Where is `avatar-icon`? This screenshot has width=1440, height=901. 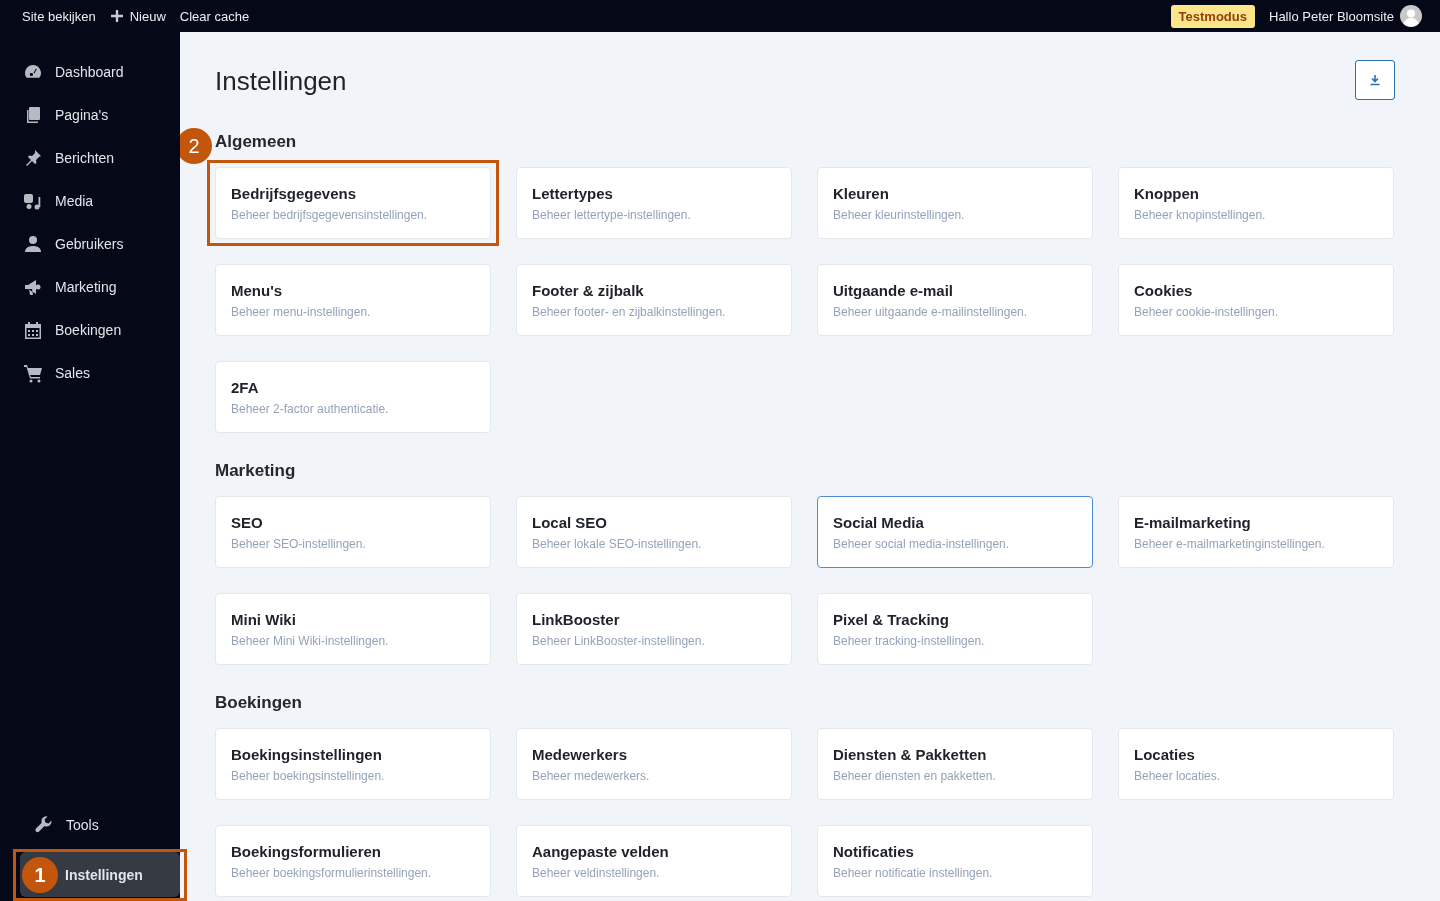 avatar-icon is located at coordinates (1411, 16).